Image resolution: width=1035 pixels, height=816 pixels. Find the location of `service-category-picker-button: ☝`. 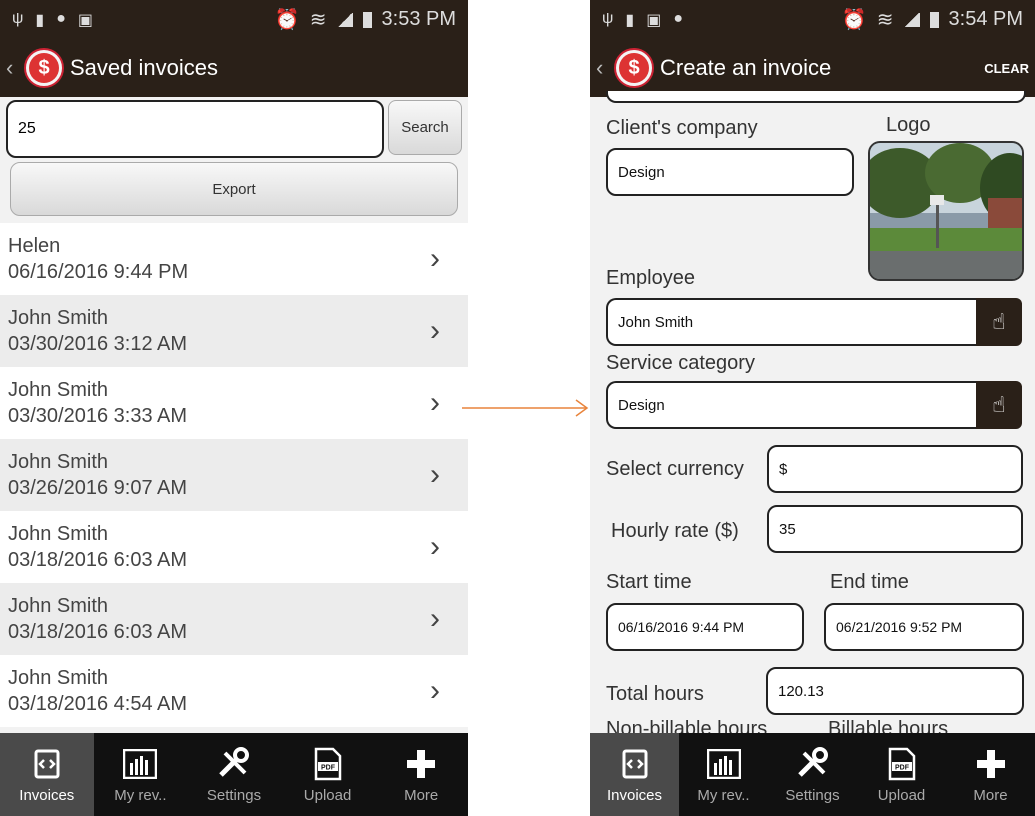

service-category-picker-button: ☝ is located at coordinates (999, 405).